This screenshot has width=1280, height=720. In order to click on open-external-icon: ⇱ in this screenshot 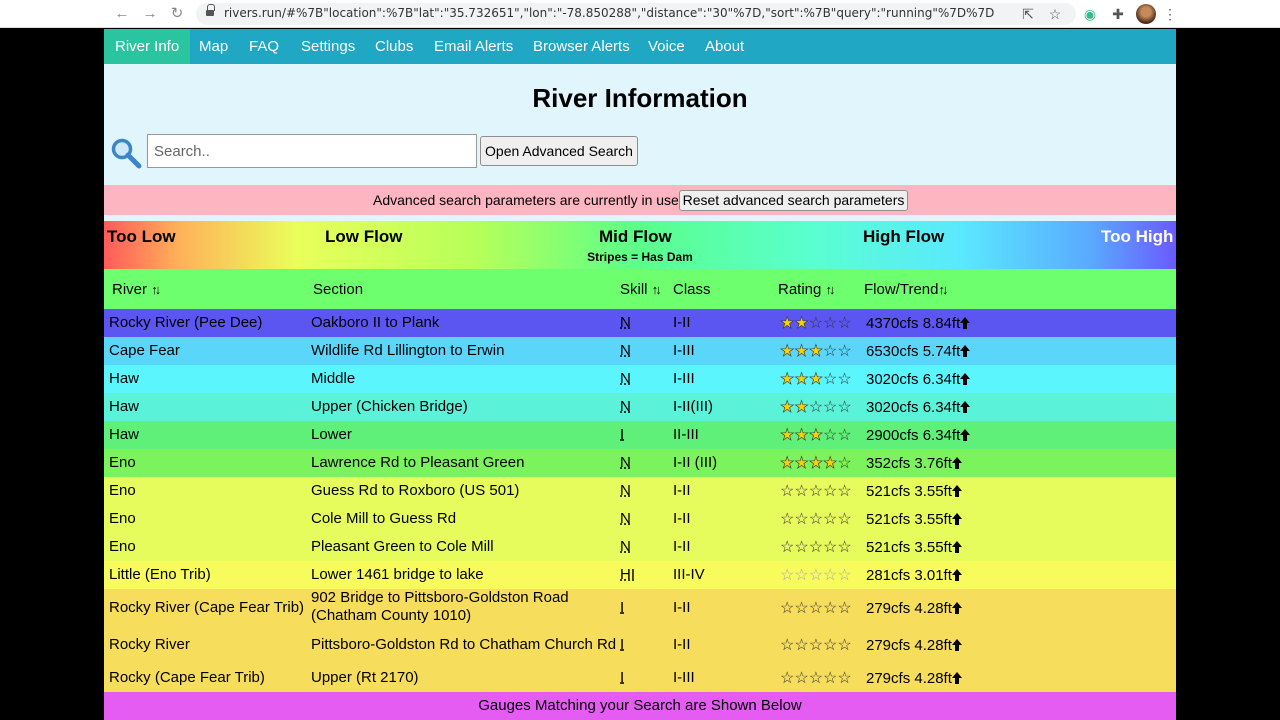, I will do `click(1028, 14)`.